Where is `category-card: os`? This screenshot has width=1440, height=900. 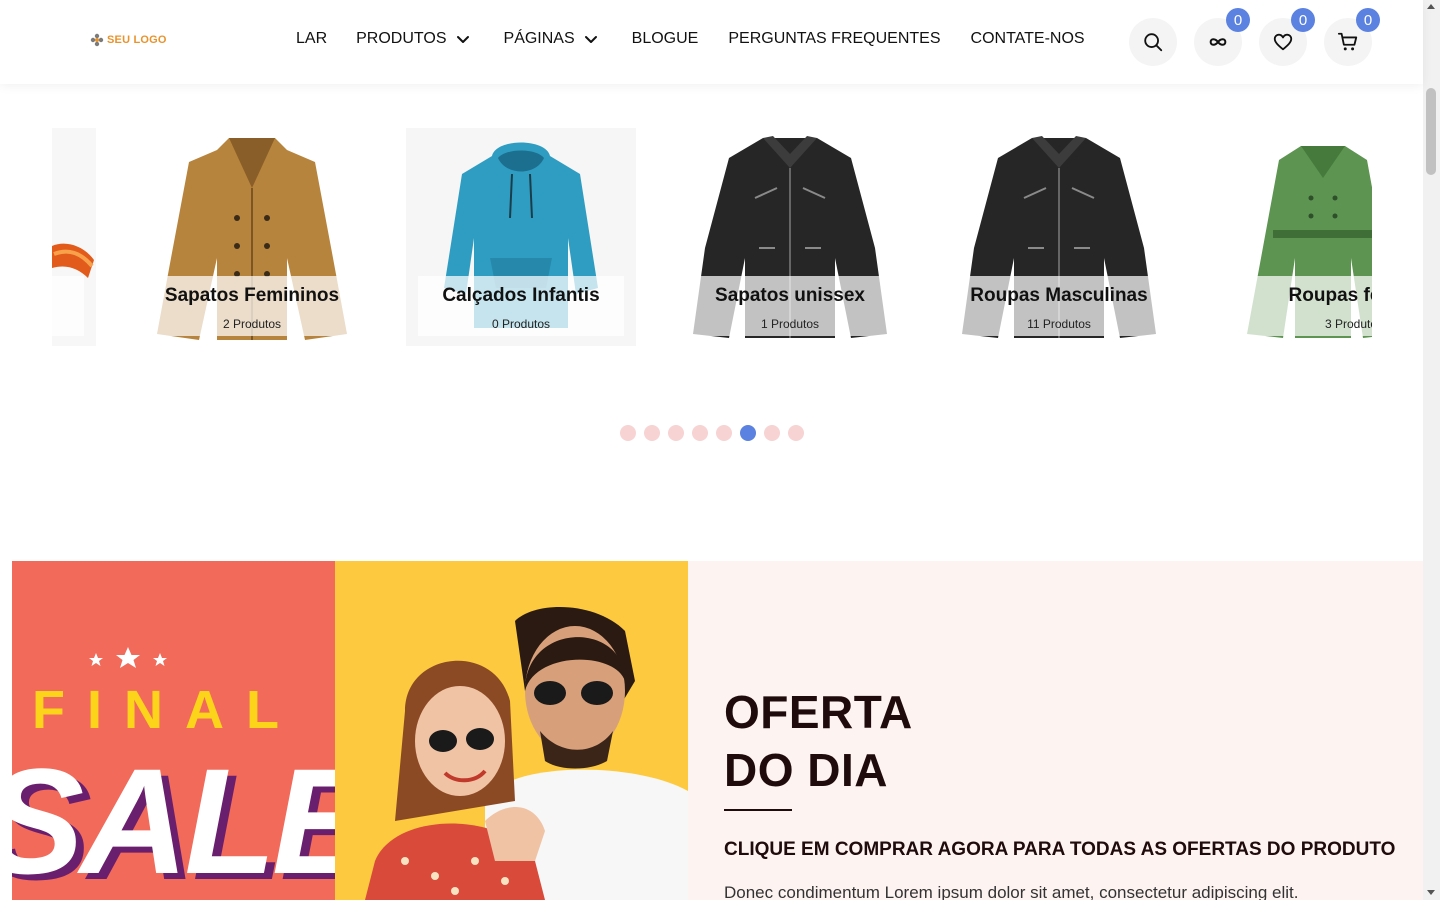
category-card: os is located at coordinates (74, 237).